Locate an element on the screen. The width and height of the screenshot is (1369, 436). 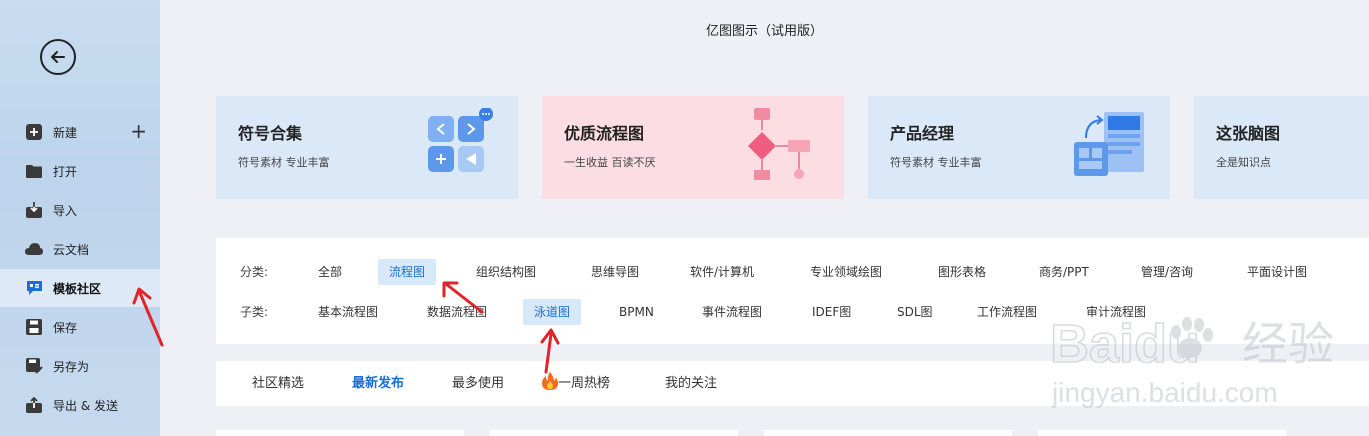
new-plus-icon: + is located at coordinates (138, 131).